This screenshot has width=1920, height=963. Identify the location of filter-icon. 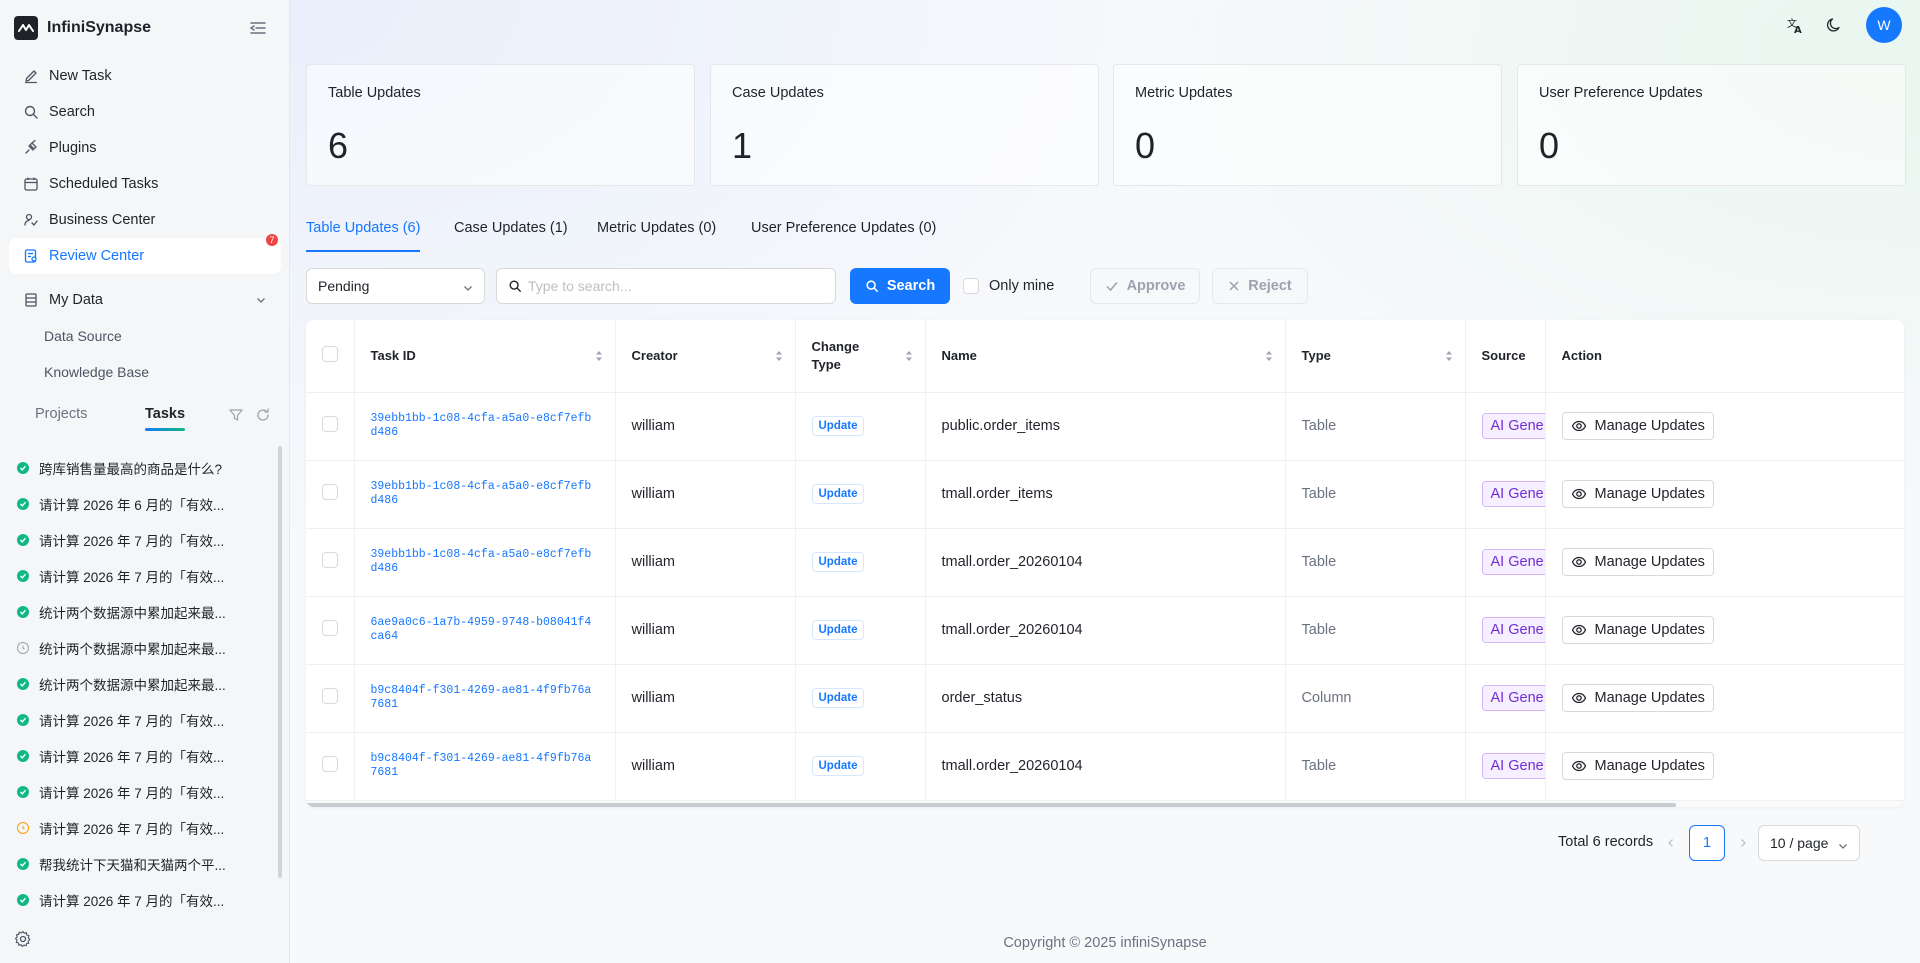
(236, 415).